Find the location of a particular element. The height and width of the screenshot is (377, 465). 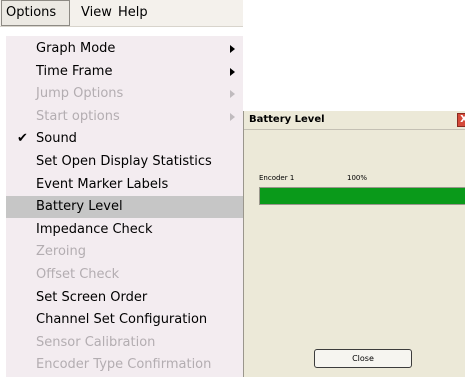

menu-item-offset-check: Offset Check is located at coordinates (124, 275).